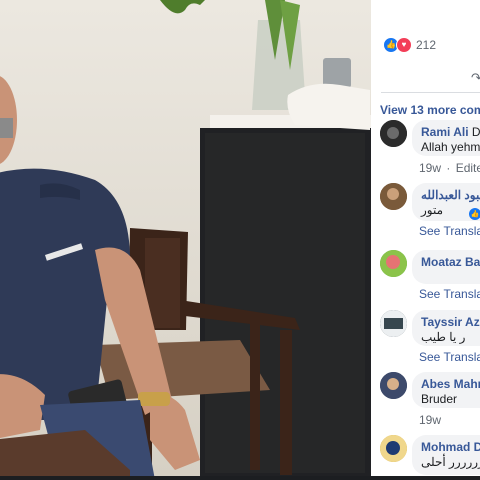 The height and width of the screenshot is (480, 480). Describe the element at coordinates (450, 384) in the screenshot. I see `comment-author: Abes Mahm` at that location.